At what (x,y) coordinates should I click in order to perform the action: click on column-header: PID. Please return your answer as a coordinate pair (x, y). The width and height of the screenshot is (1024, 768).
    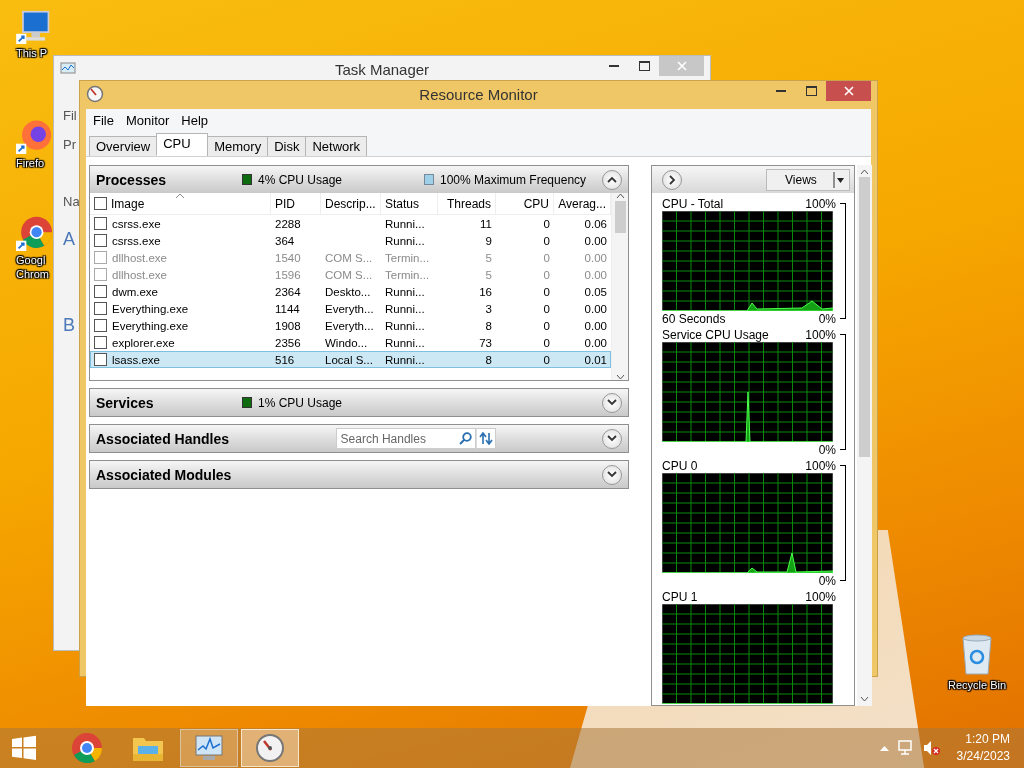
    Looking at the image, I should click on (285, 203).